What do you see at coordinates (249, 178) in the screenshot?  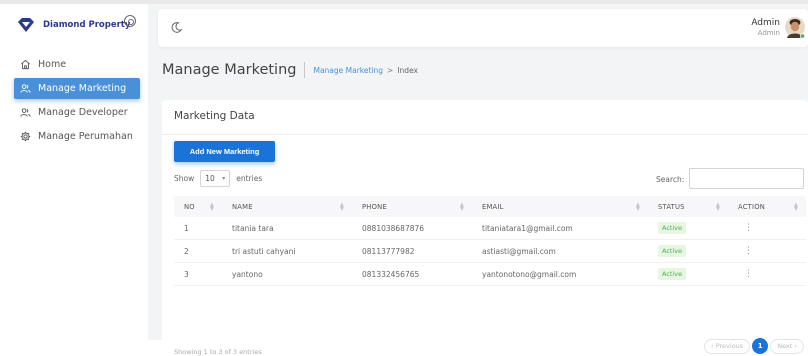 I see `entries-label: entries` at bounding box center [249, 178].